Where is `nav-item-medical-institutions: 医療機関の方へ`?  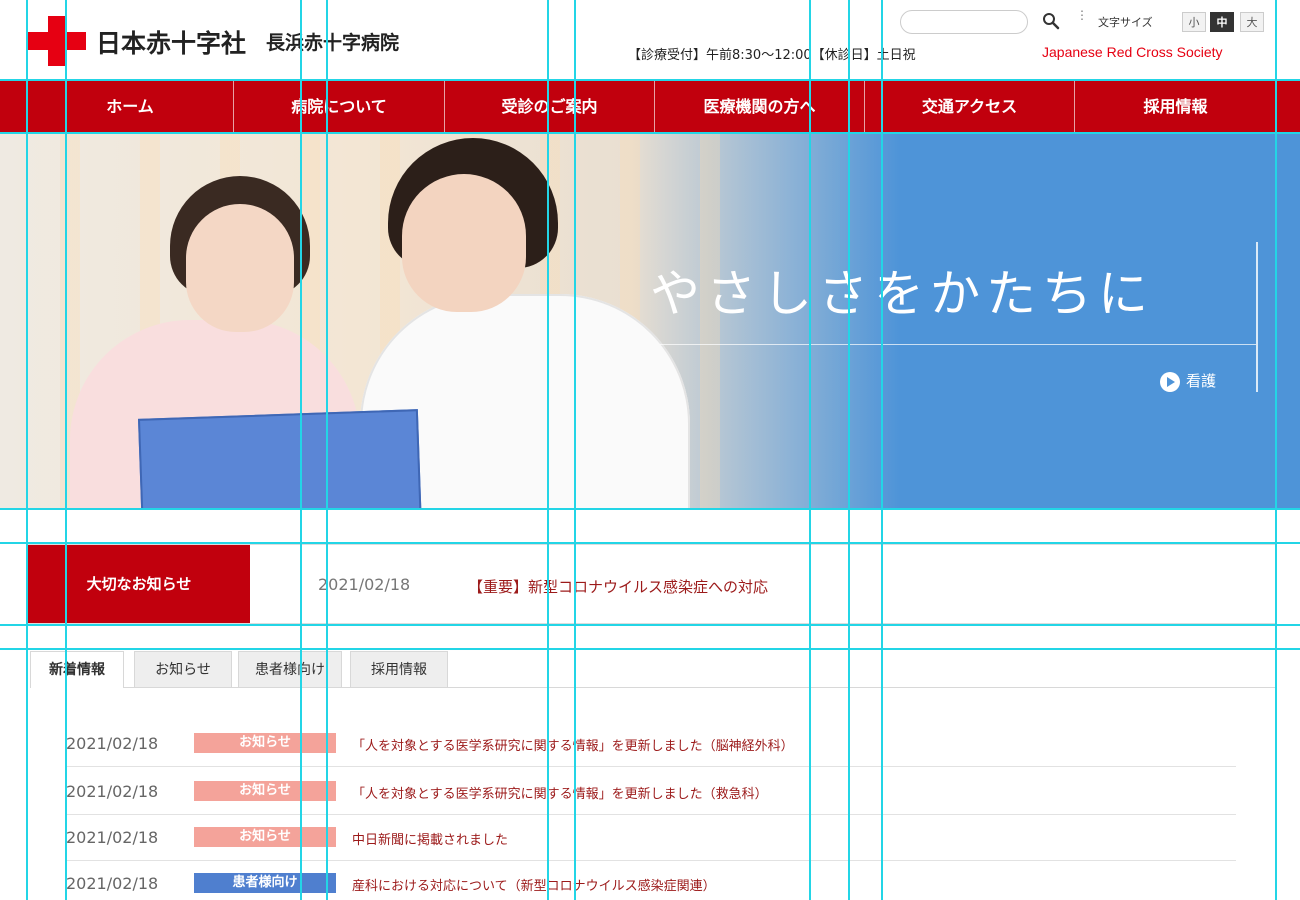 nav-item-medical-institutions: 医療機関の方へ is located at coordinates (760, 107).